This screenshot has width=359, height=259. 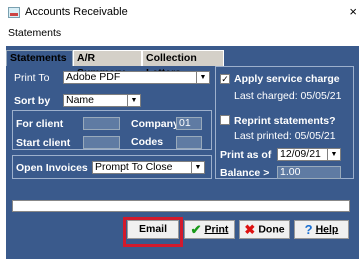 I want to click on open-invoices-select: Prompt To Close ▼, so click(x=148, y=167).